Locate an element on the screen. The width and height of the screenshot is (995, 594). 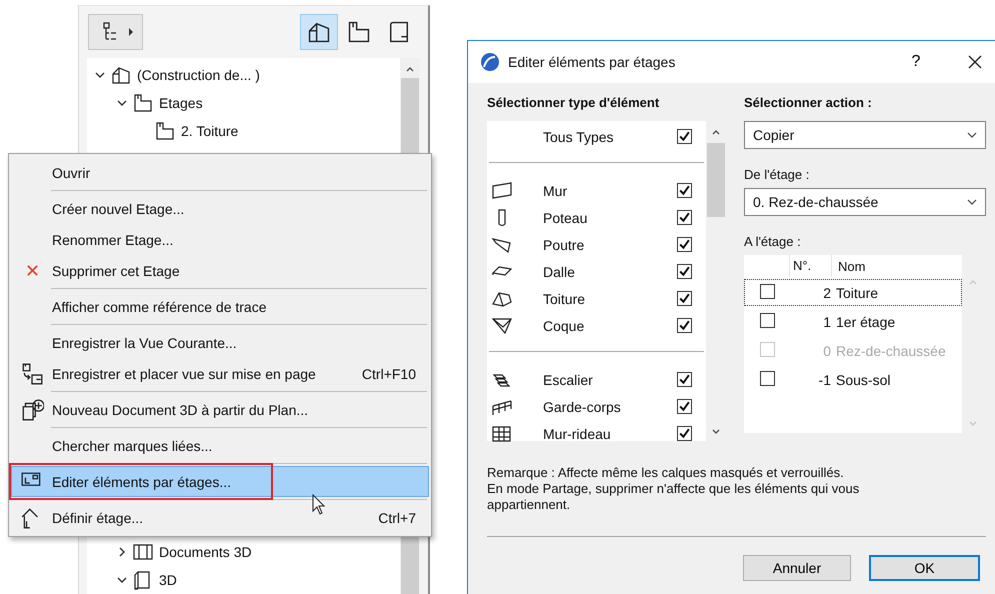
menu-item: Supprimer cet Etage is located at coordinates (220, 270).